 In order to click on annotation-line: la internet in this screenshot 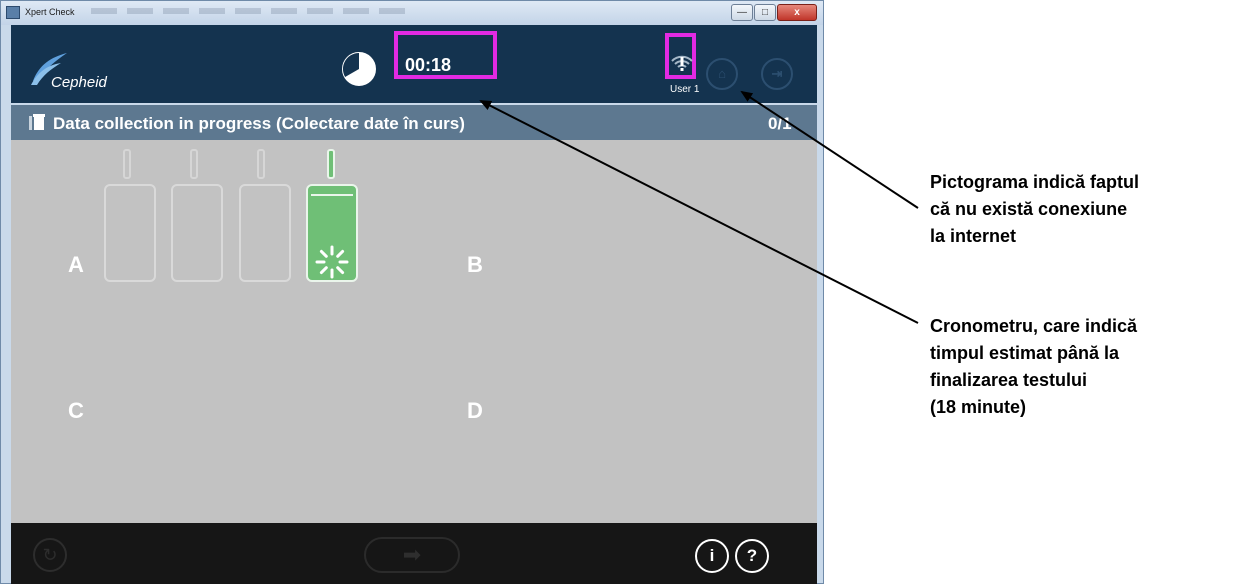, I will do `click(973, 236)`.